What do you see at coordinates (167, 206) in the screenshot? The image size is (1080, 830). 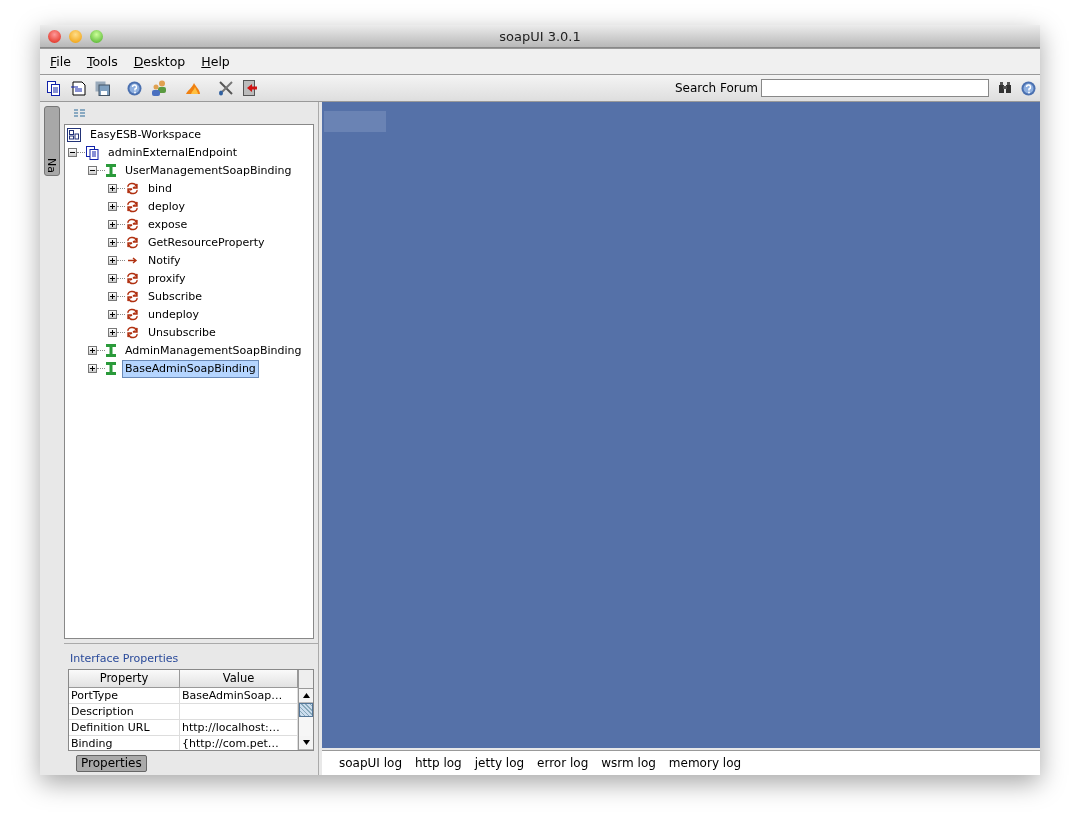 I see `tree-item: deploy` at bounding box center [167, 206].